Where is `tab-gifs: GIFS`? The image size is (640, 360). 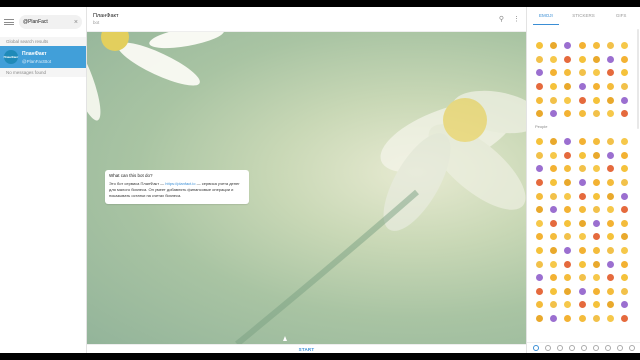
tab-gifs: GIFS is located at coordinates (621, 16).